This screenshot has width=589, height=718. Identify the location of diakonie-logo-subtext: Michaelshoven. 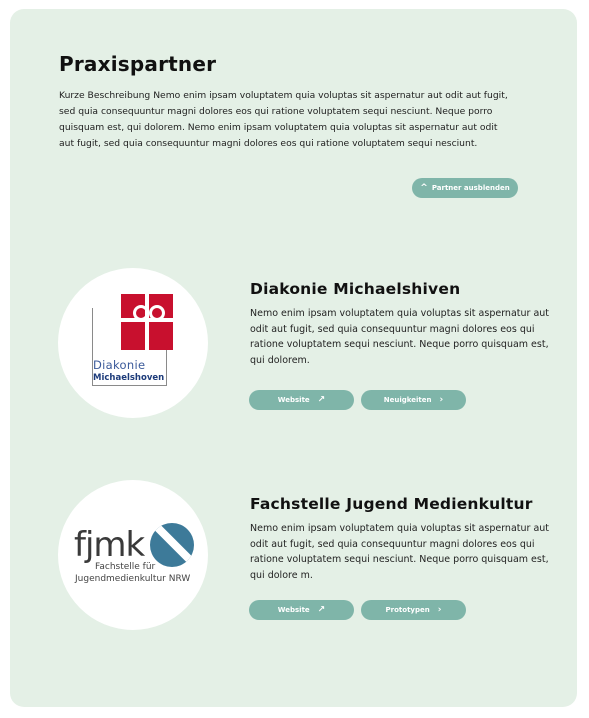
(129, 378).